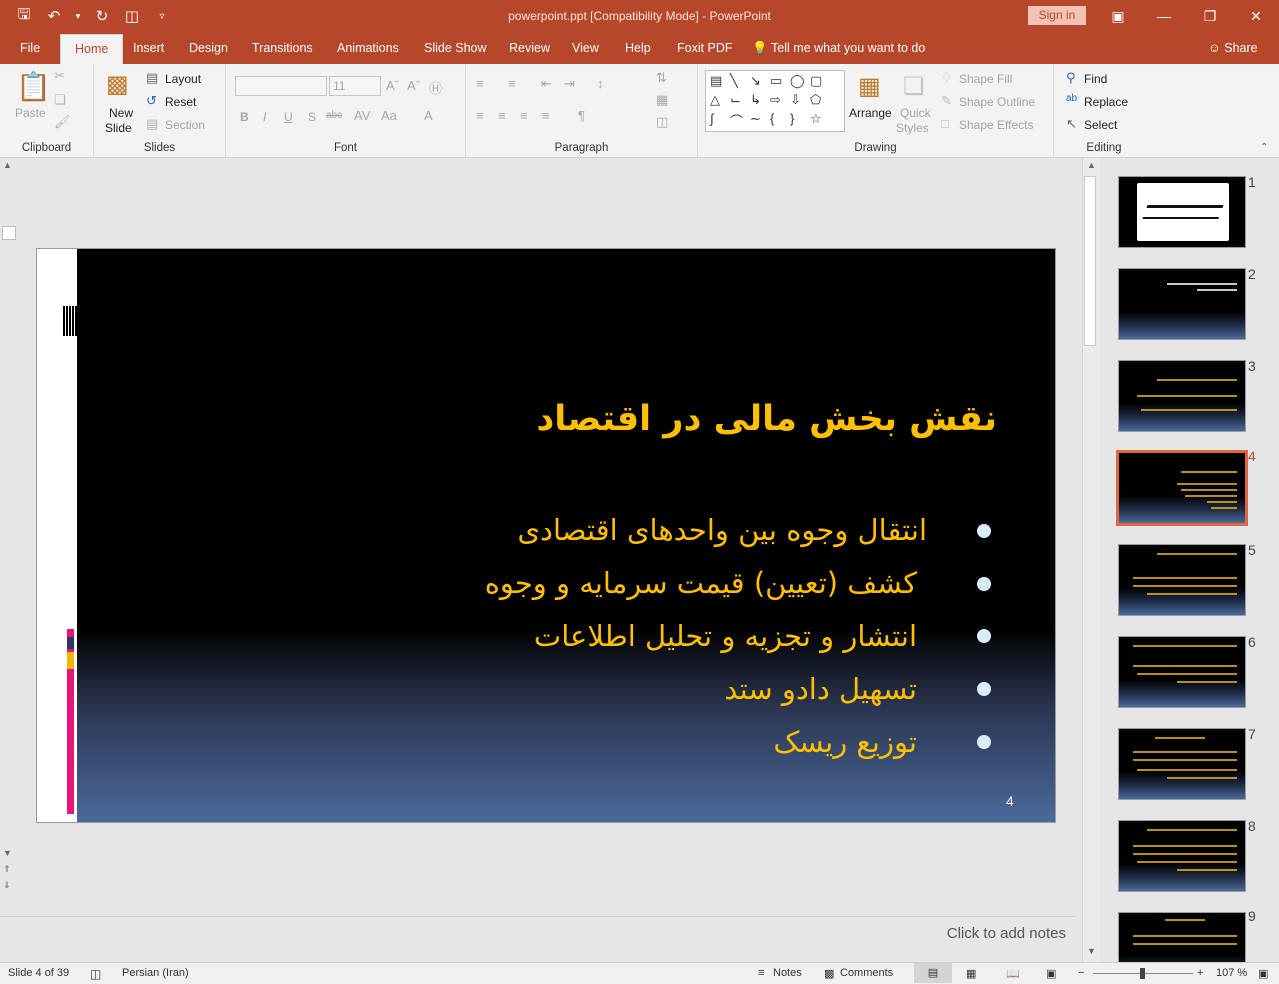  I want to click on quick-styles-label-1: Quick, so click(915, 113).